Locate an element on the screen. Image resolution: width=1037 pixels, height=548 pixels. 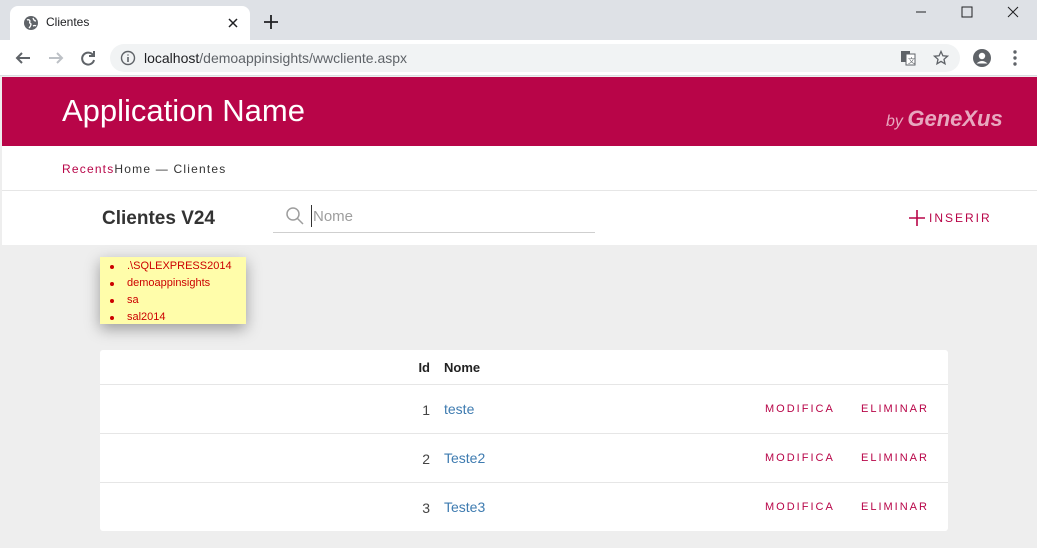
app-name: Application Name is located at coordinates (183, 111).